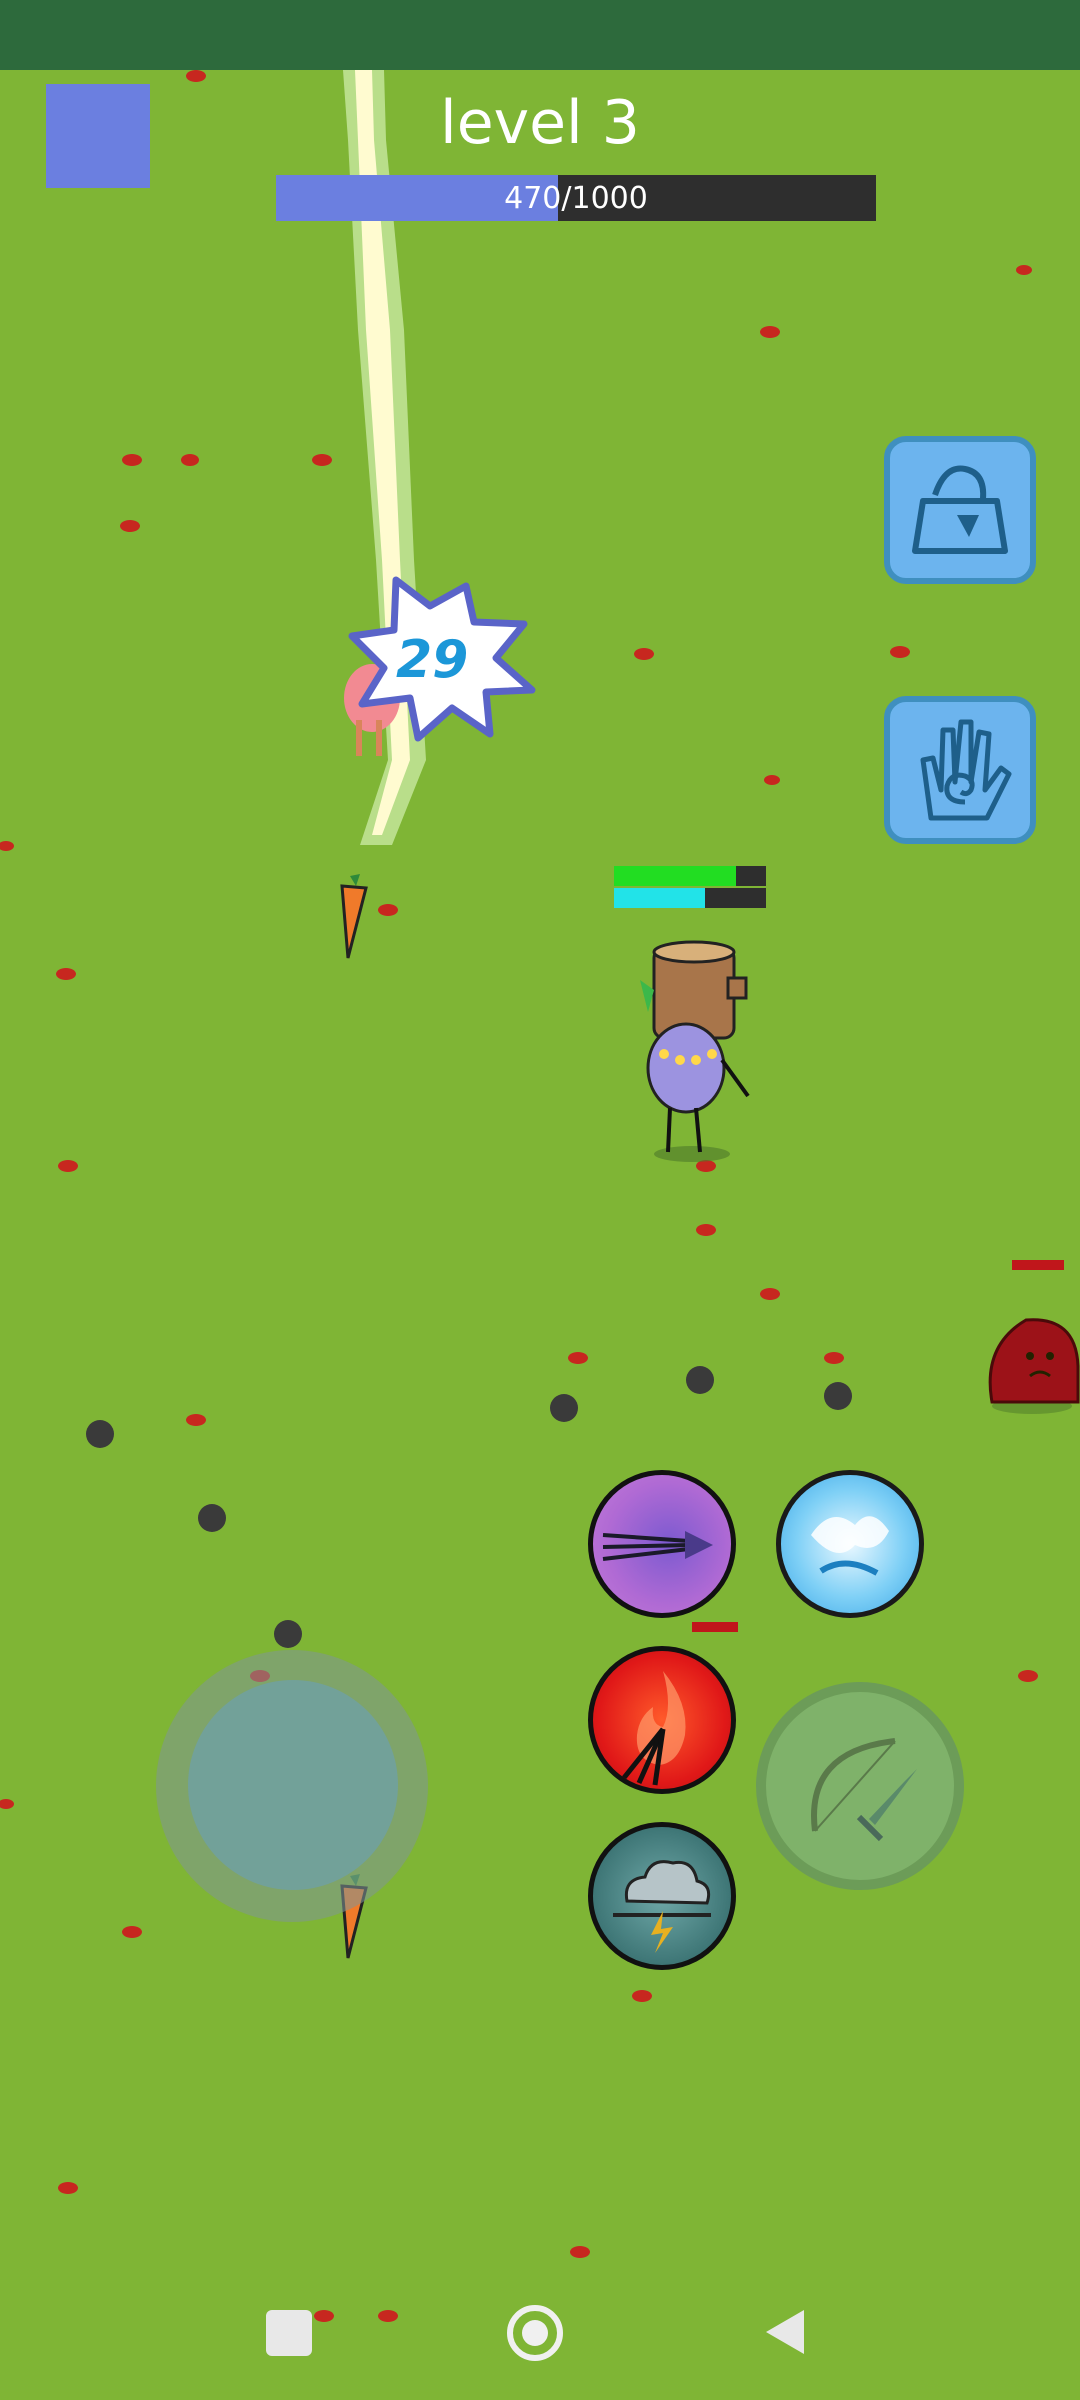 Image resolution: width=1080 pixels, height=2400 pixels. Describe the element at coordinates (690, 898) in the screenshot. I see `player-mana-bar` at that location.